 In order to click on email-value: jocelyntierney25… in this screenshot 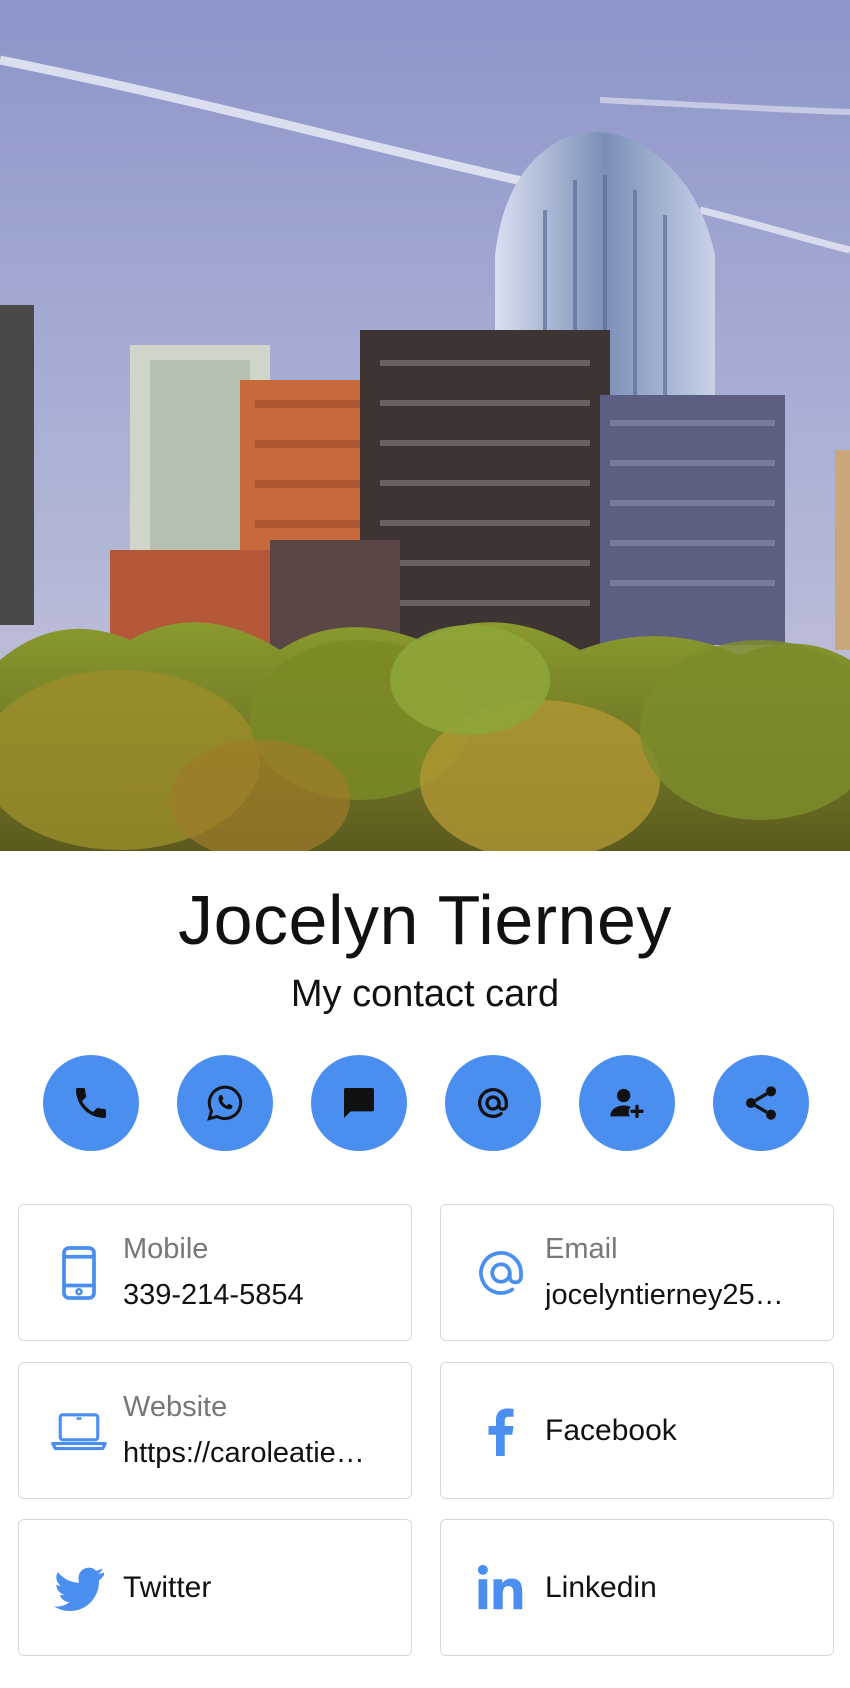, I will do `click(664, 1295)`.